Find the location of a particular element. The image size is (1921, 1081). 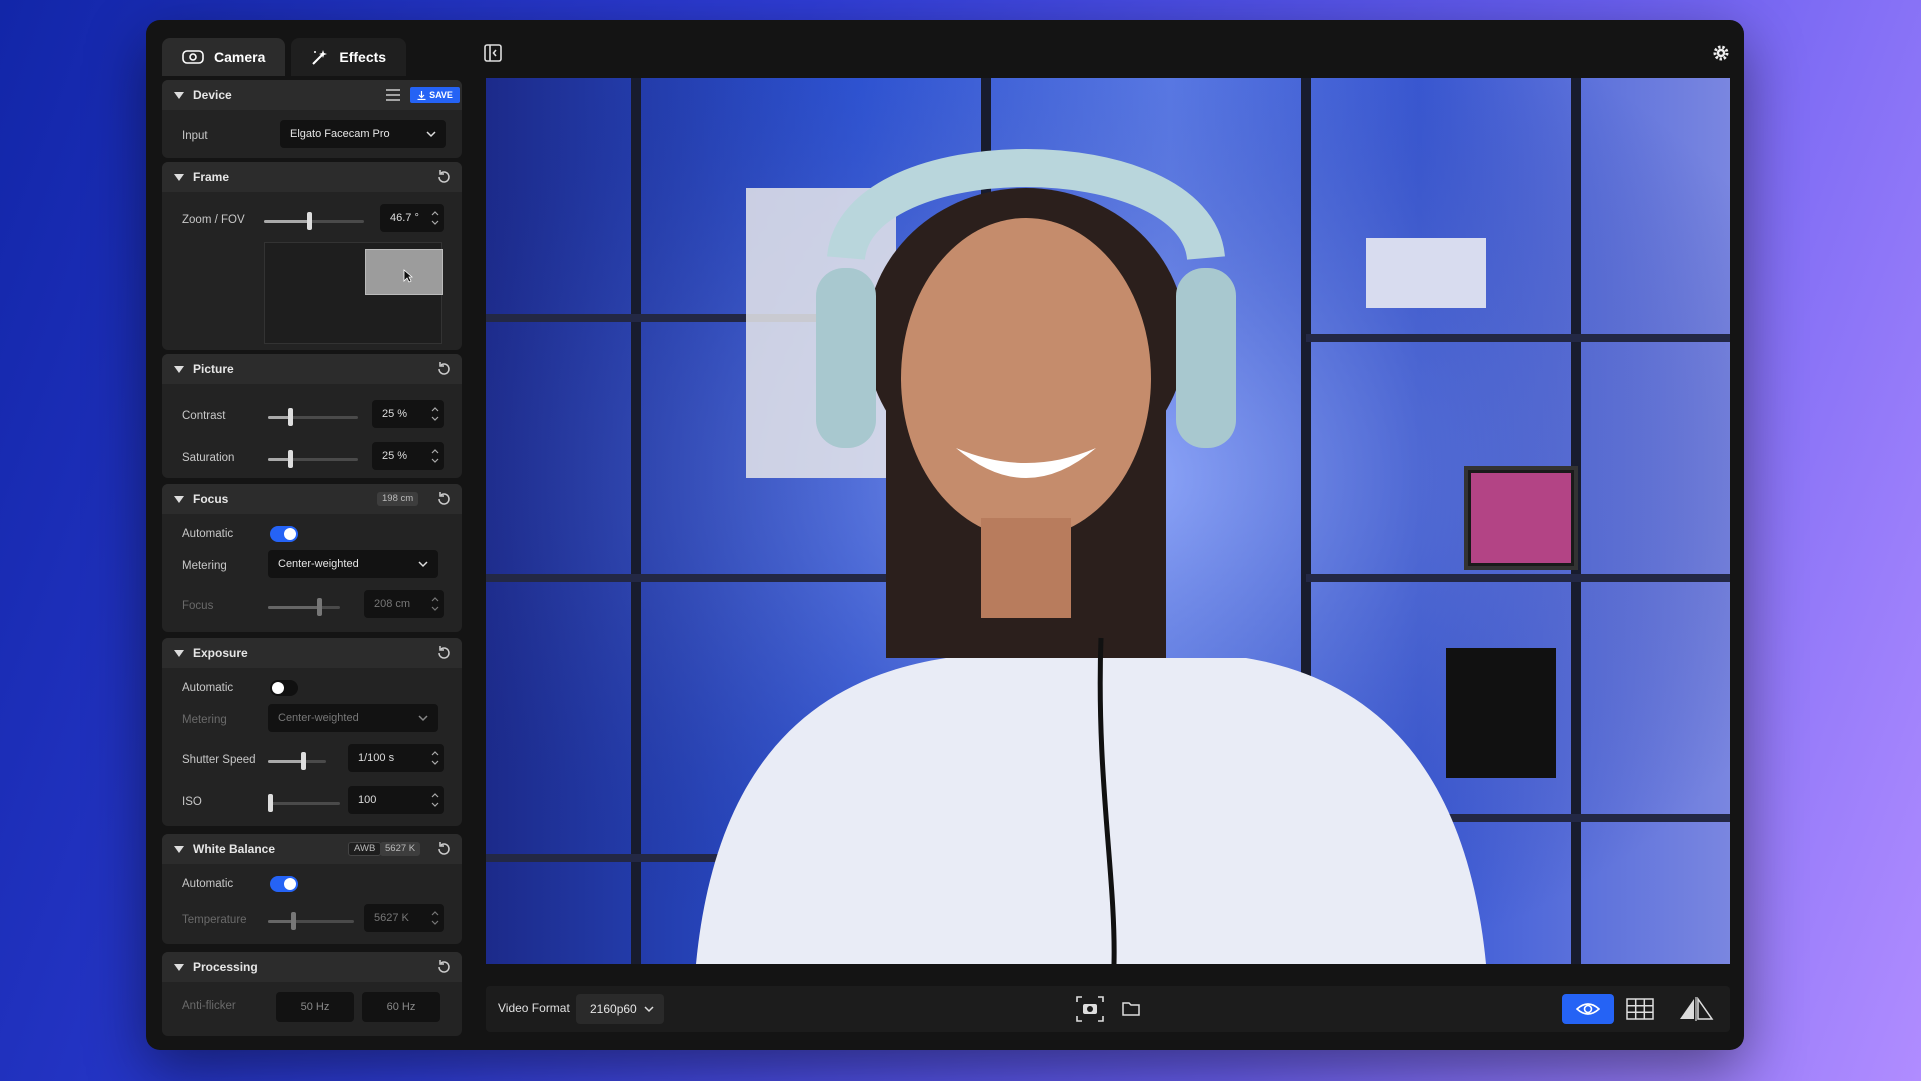

zoom-value-field: 46.7 ° is located at coordinates (412, 218).